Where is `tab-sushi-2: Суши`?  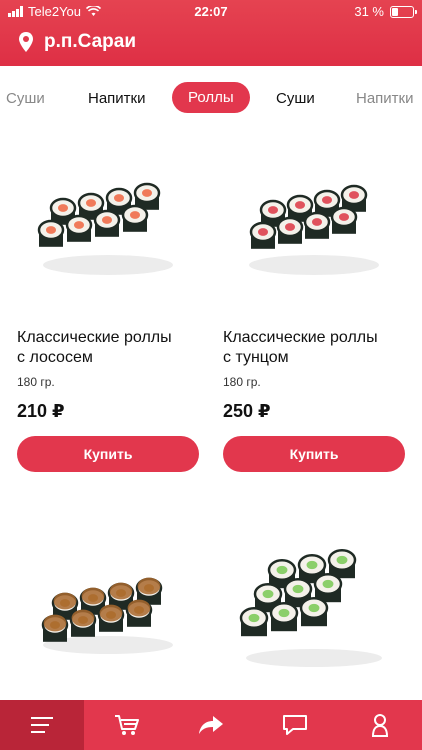
tab-sushi-2: Суши is located at coordinates (295, 98).